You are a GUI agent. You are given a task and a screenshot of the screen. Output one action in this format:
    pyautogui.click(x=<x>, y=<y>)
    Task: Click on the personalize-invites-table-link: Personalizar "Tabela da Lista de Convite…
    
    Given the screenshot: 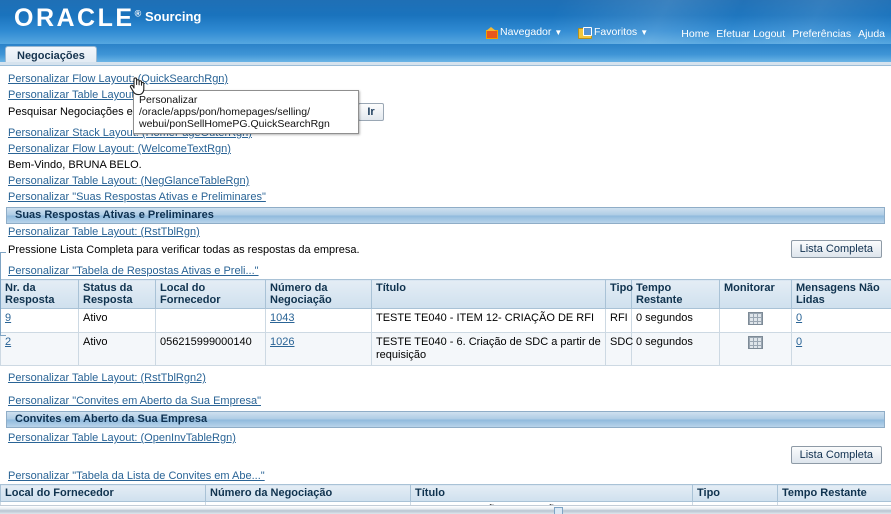 What is the action you would take?
    pyautogui.click(x=136, y=476)
    